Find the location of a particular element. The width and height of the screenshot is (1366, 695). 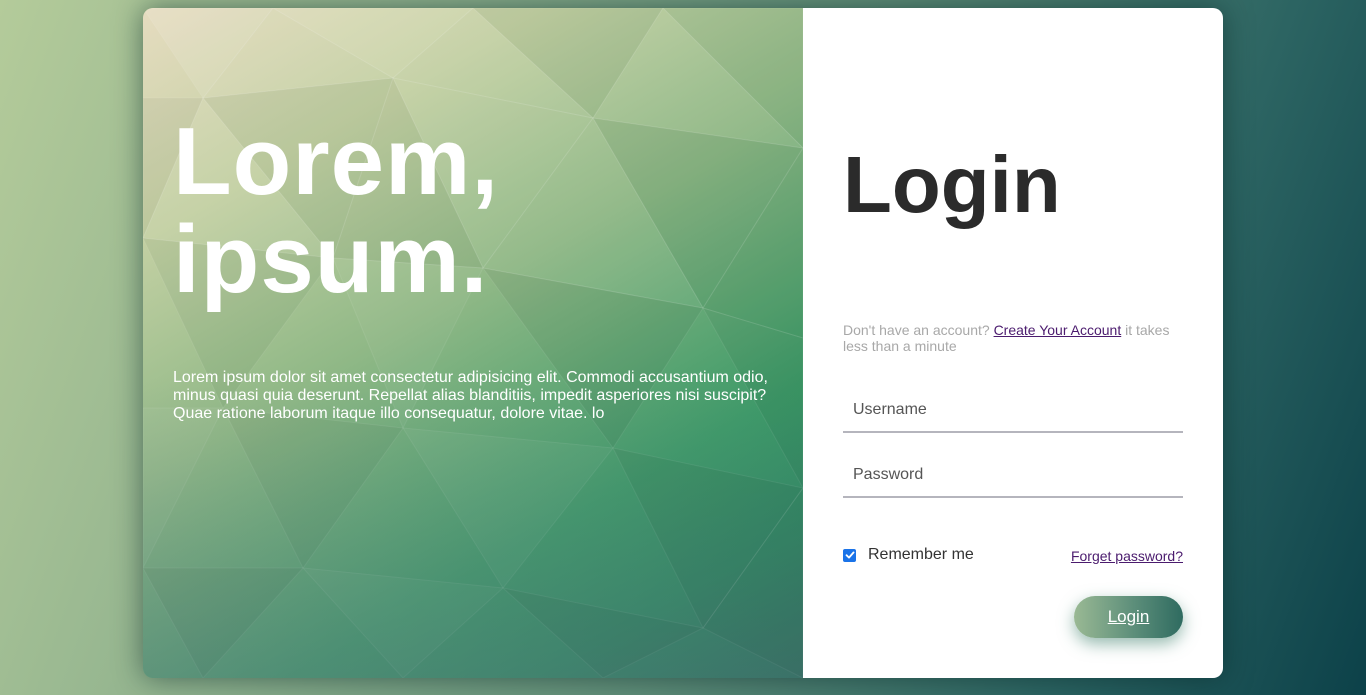

remember-me: Remember me is located at coordinates (908, 555).